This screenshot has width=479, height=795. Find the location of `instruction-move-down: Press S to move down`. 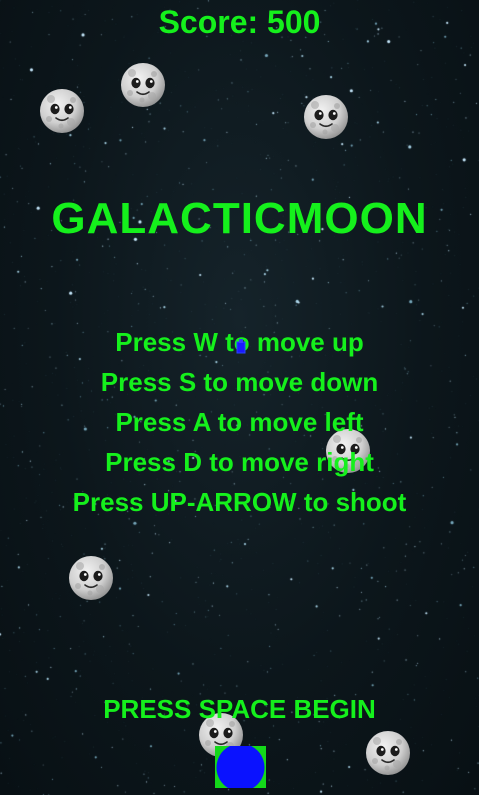

instruction-move-down: Press S to move down is located at coordinates (239, 382).